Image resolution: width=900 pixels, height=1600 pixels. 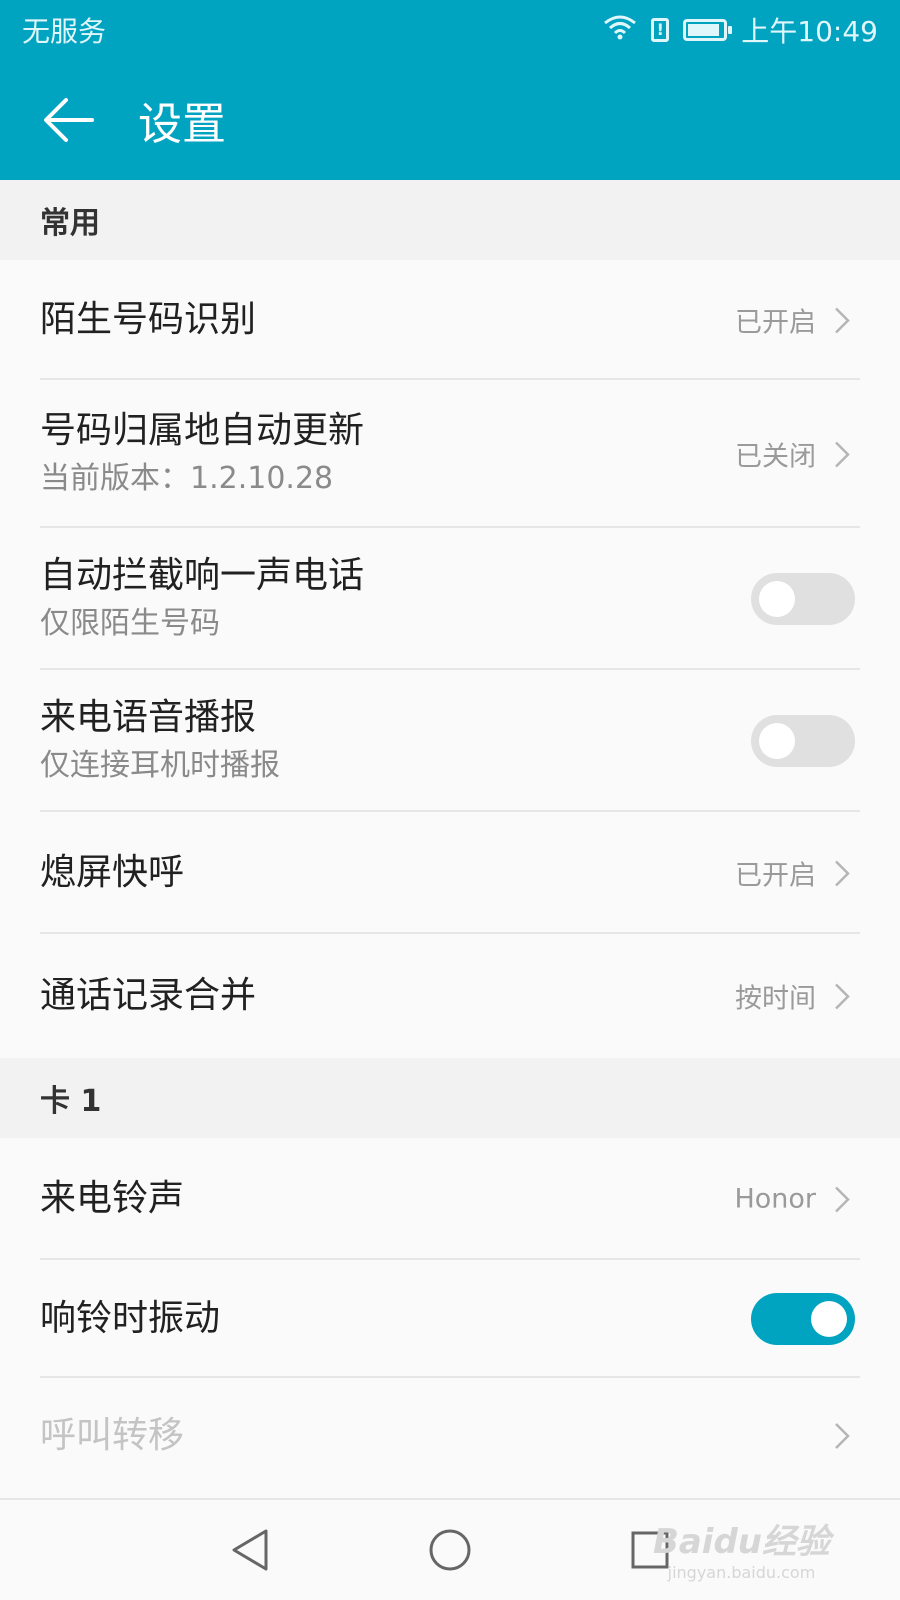 I want to click on toggle-switch-on, so click(x=803, y=1319).